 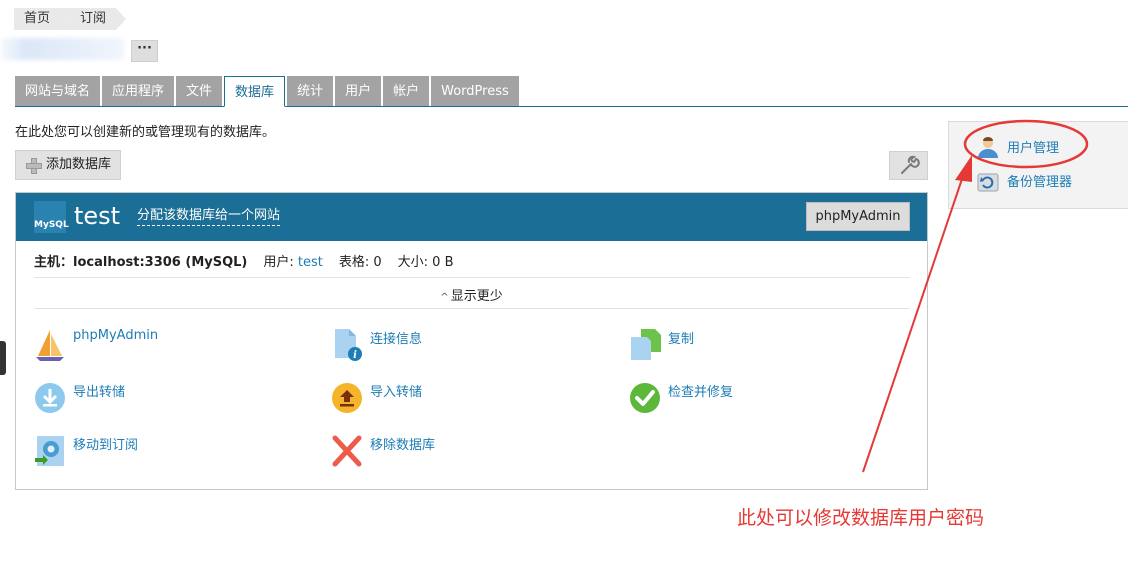 I want to click on annotation-text: 此处可以修改数据库用户密码, so click(x=861, y=518).